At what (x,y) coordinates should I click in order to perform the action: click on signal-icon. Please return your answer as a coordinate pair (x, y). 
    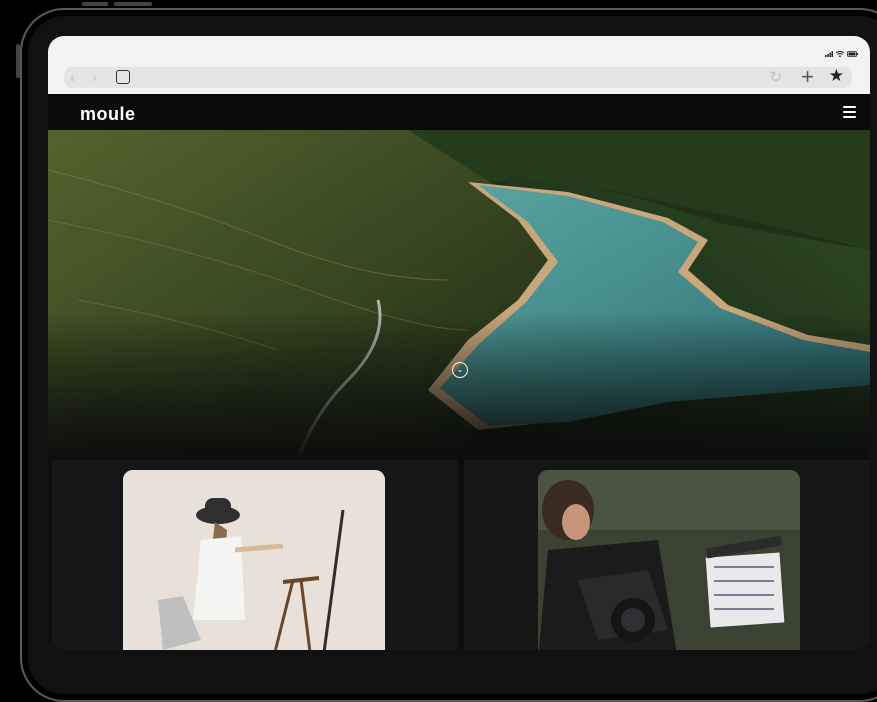
    Looking at the image, I should click on (829, 54).